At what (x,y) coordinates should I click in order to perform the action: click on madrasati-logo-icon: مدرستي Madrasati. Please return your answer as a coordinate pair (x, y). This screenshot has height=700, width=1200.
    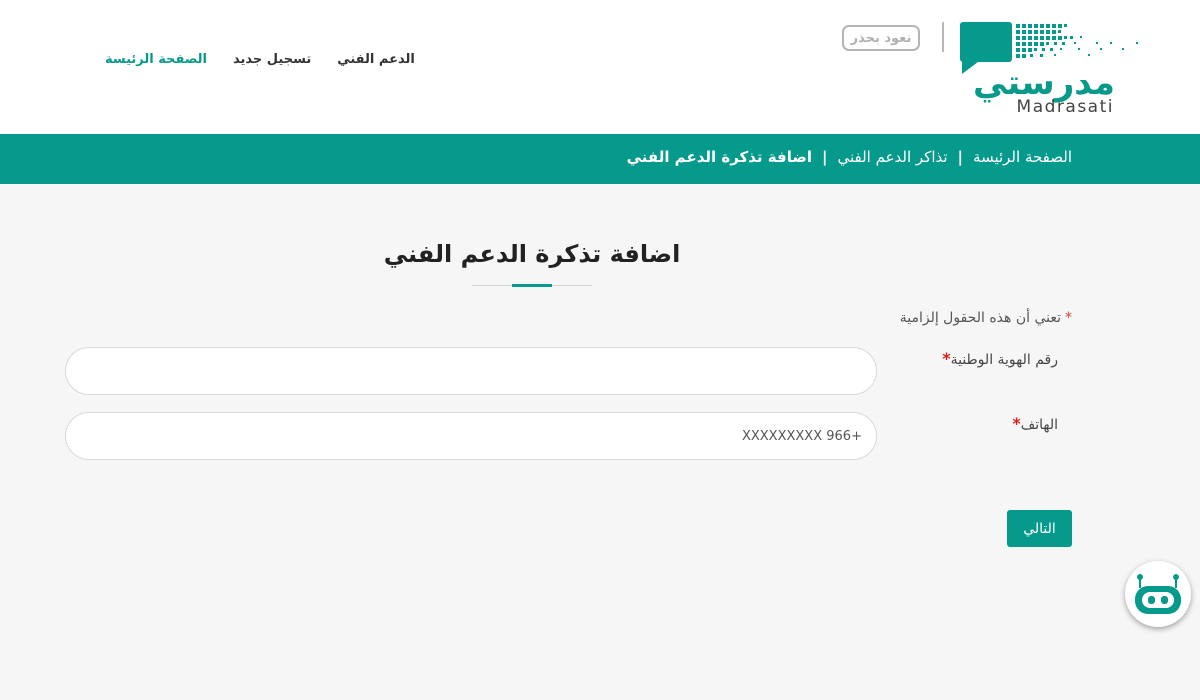
    Looking at the image, I should click on (1050, 66).